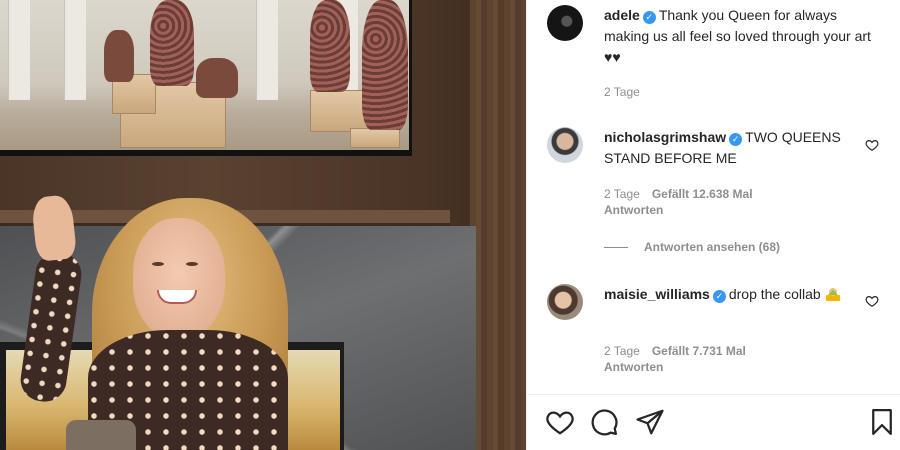  Describe the element at coordinates (650, 422) in the screenshot. I see `share-icon` at that location.